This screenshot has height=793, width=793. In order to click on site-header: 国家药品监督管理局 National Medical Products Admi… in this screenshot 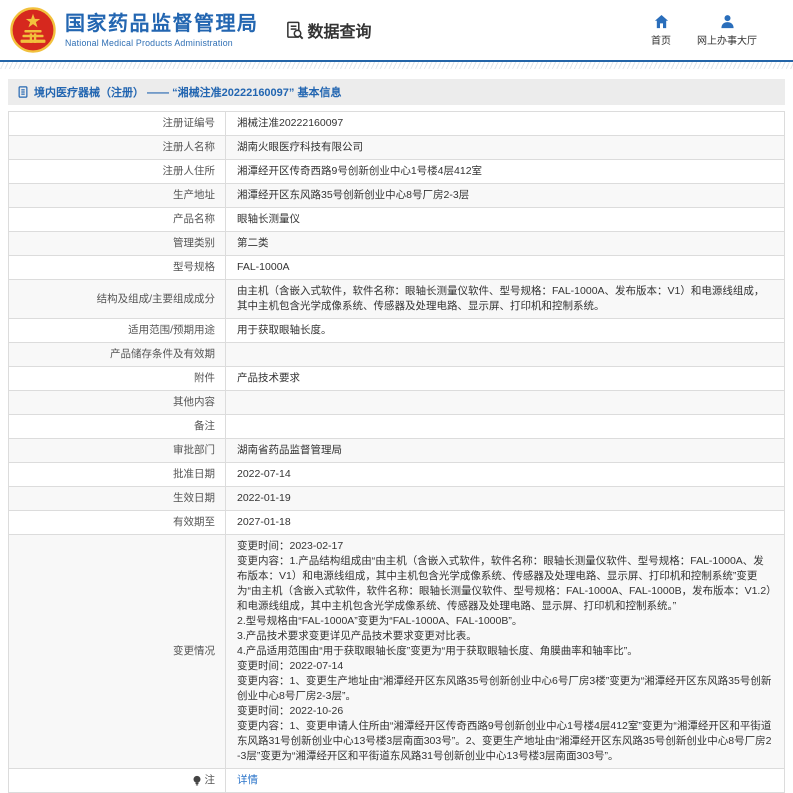, I will do `click(396, 30)`.